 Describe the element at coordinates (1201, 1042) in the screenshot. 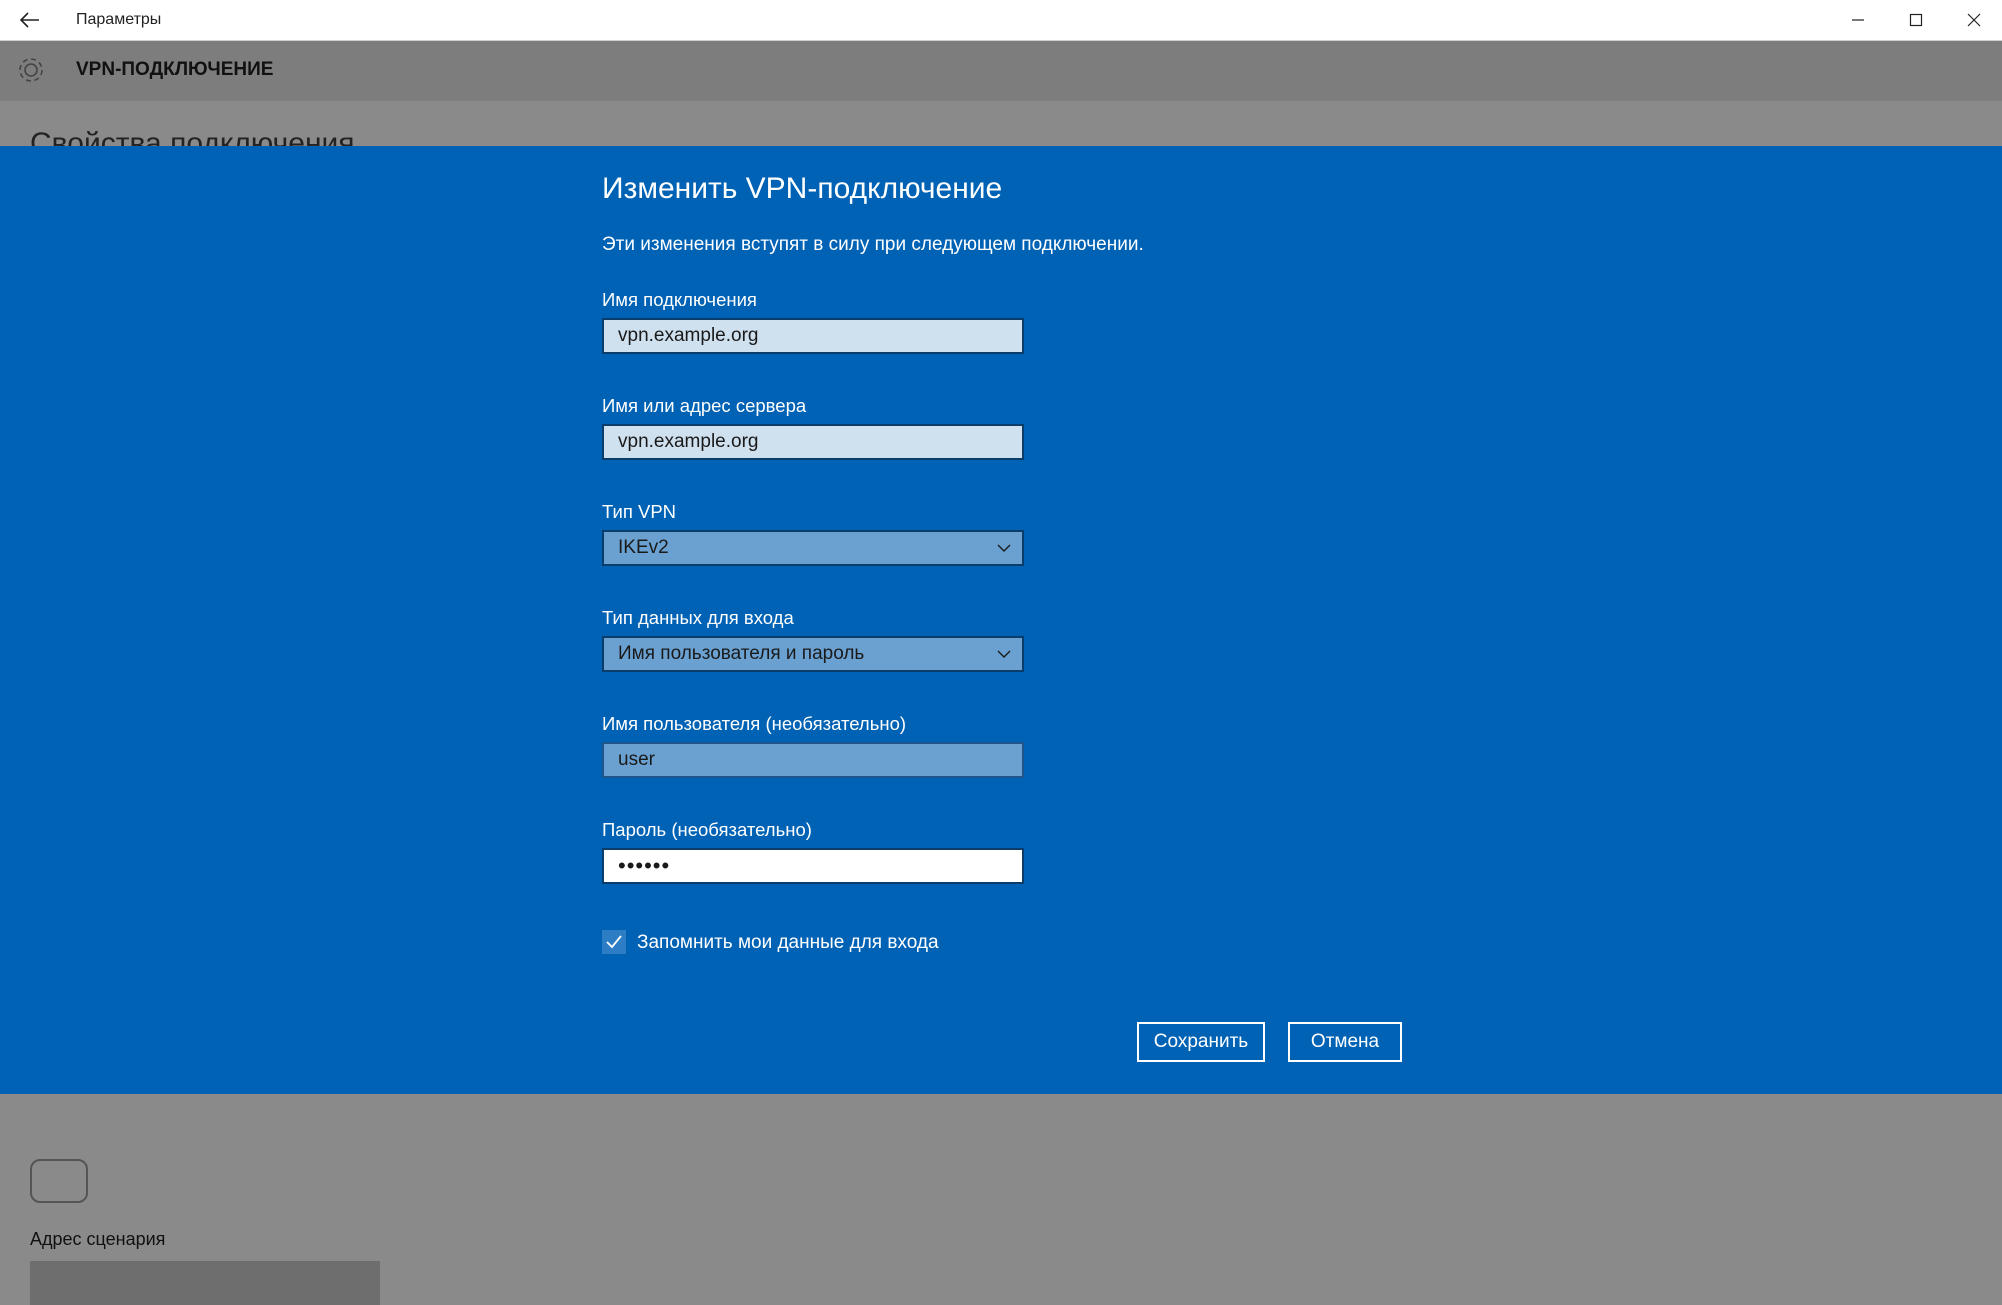

I see `save-button: Сохранить` at that location.